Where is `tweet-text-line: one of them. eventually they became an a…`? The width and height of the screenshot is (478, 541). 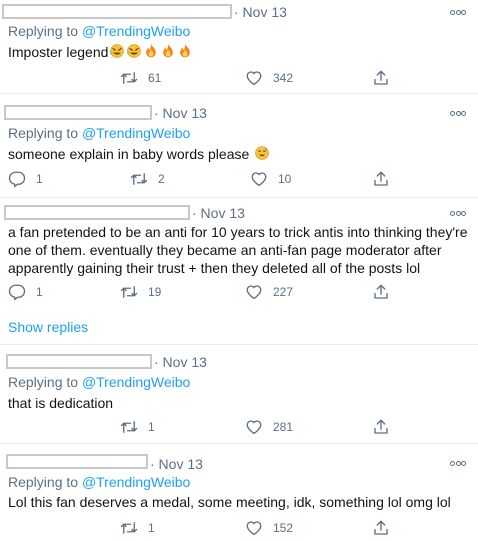 tweet-text-line: one of them. eventually they became an a… is located at coordinates (225, 250).